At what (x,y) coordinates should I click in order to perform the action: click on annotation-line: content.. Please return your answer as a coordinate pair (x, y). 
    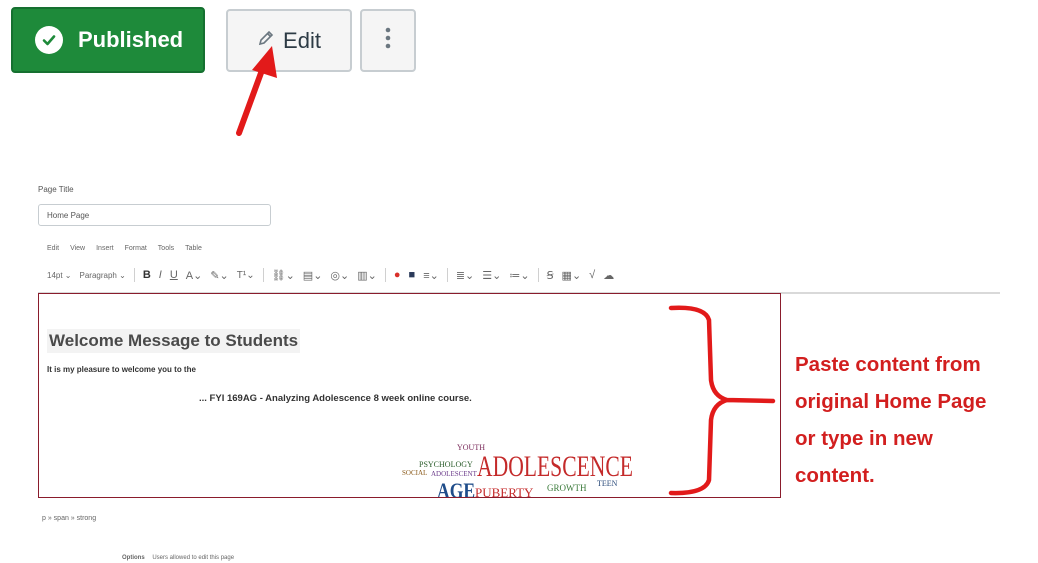
    Looking at the image, I should click on (835, 475).